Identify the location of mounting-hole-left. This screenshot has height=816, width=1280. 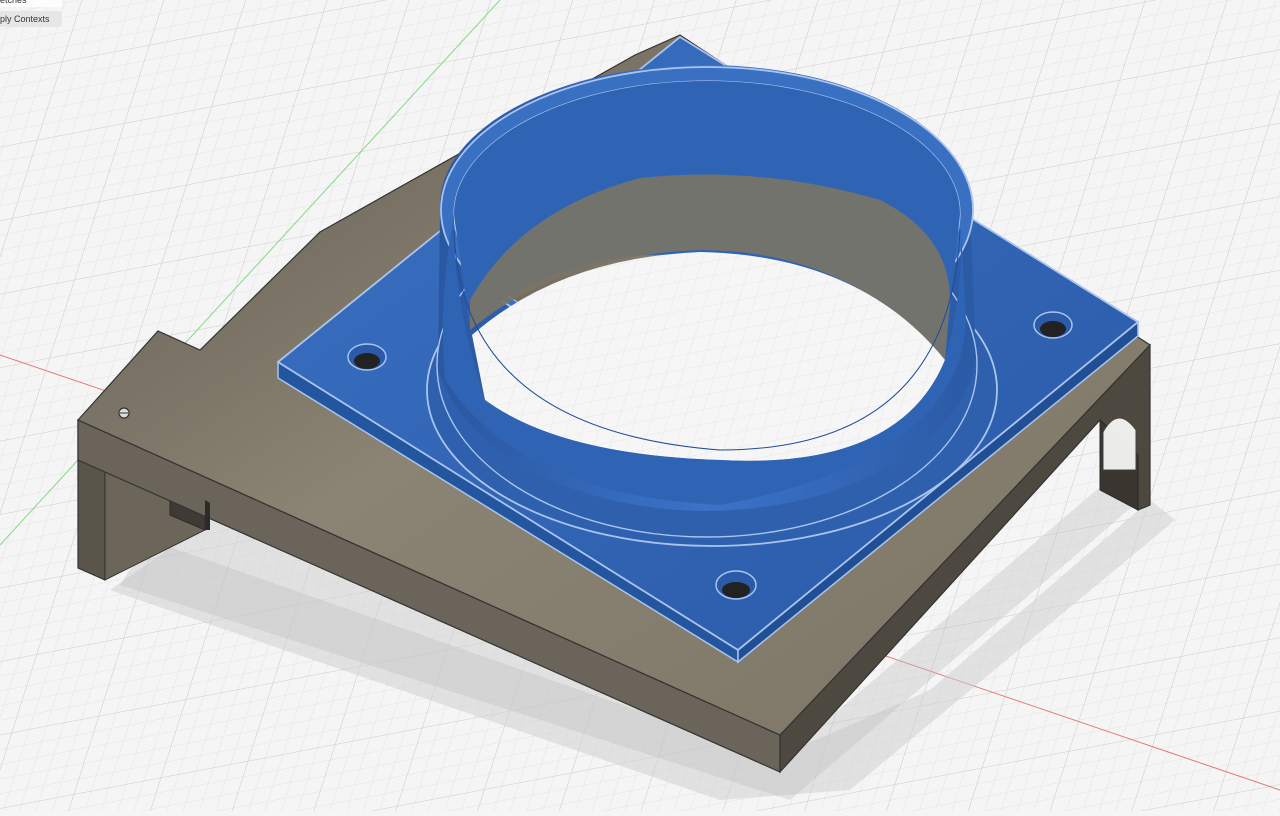
(367, 357).